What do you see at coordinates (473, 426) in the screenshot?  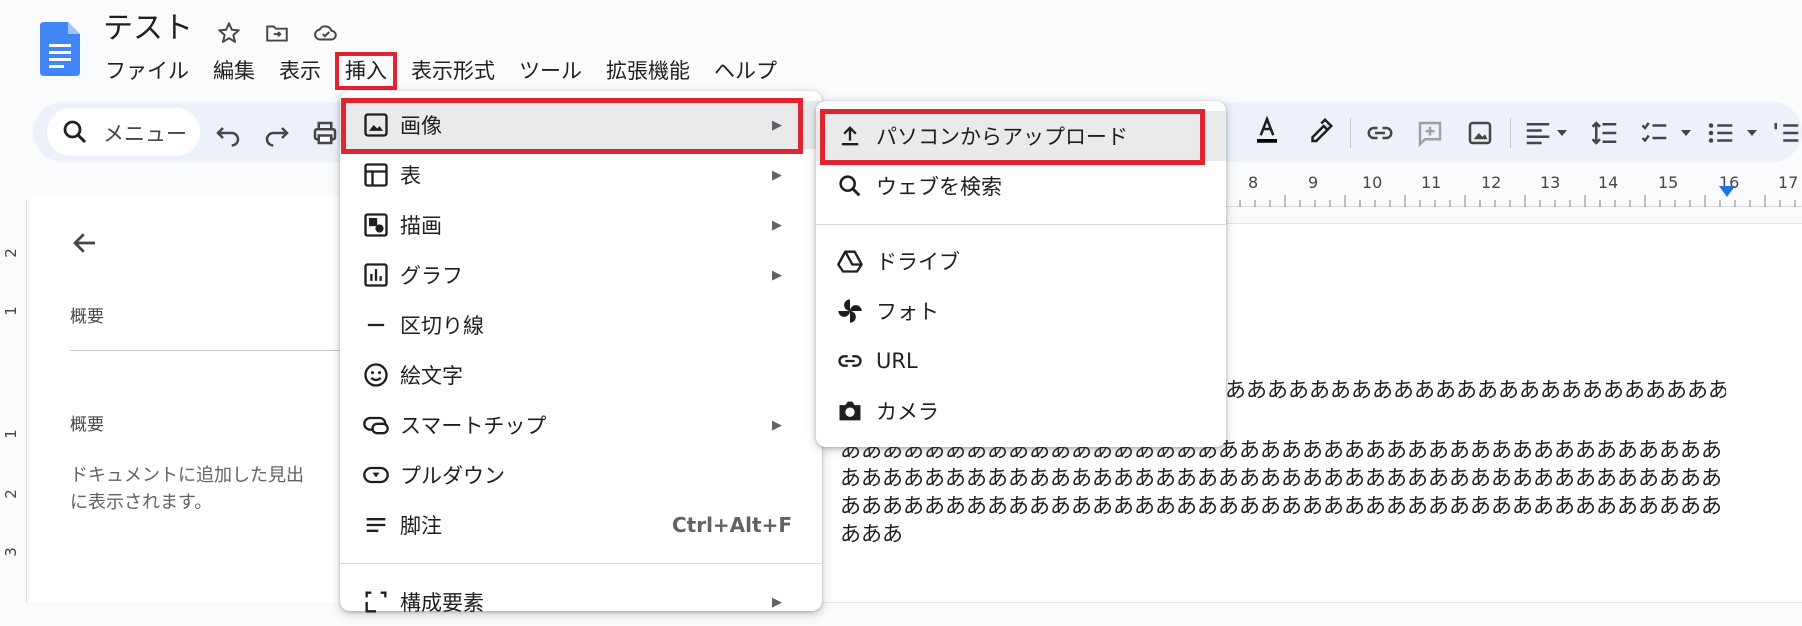 I see `menu-item-label: スマートチップ` at bounding box center [473, 426].